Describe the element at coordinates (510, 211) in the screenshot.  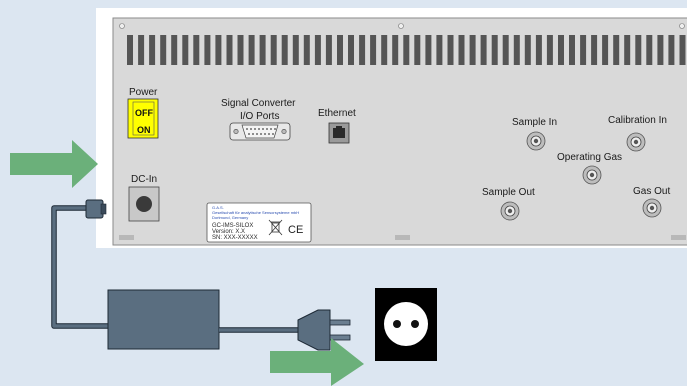
I see `sample-out-port` at that location.